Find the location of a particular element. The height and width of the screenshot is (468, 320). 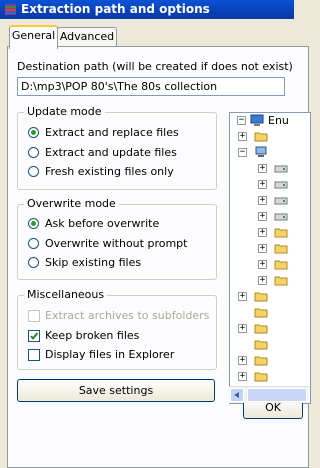

radio-skip-existing-label: Skip existing files is located at coordinates (93, 262).